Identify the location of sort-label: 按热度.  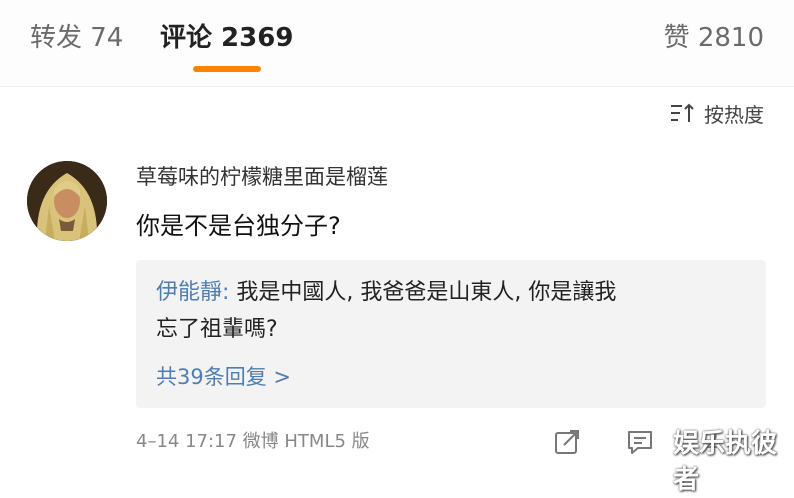
(734, 114).